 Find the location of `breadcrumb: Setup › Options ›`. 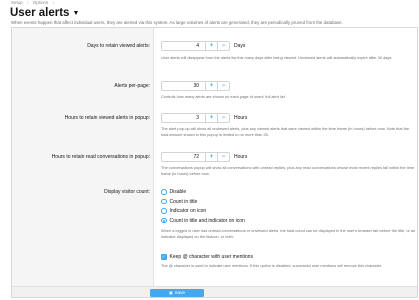

breadcrumb: Setup › Options › is located at coordinates (34, 2).